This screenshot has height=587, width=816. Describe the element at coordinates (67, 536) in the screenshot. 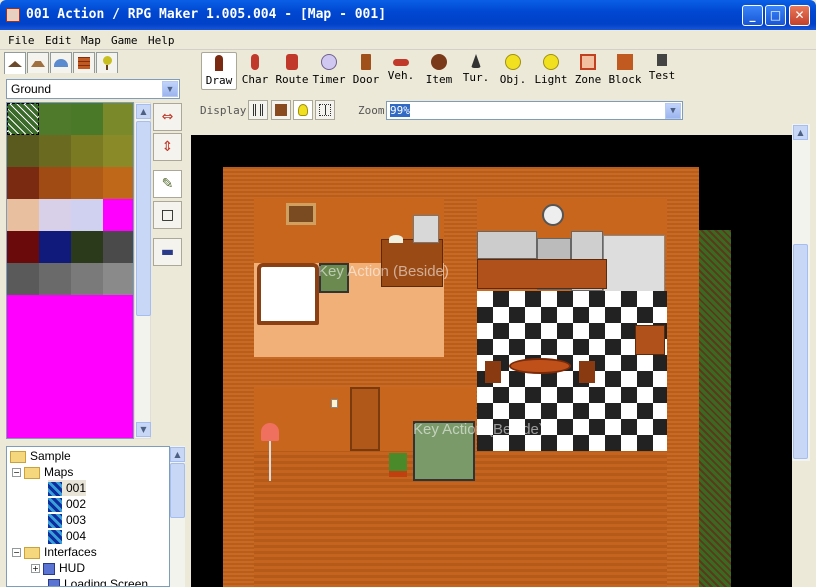

I see `tree-map-item: 004` at that location.